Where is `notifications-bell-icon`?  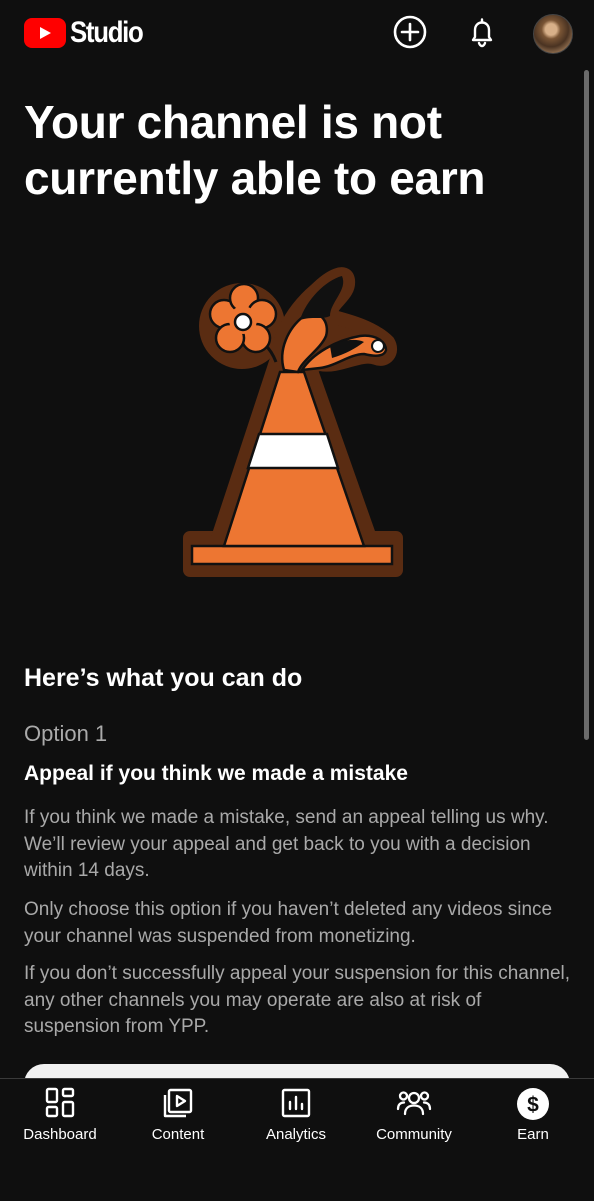 notifications-bell-icon is located at coordinates (482, 33).